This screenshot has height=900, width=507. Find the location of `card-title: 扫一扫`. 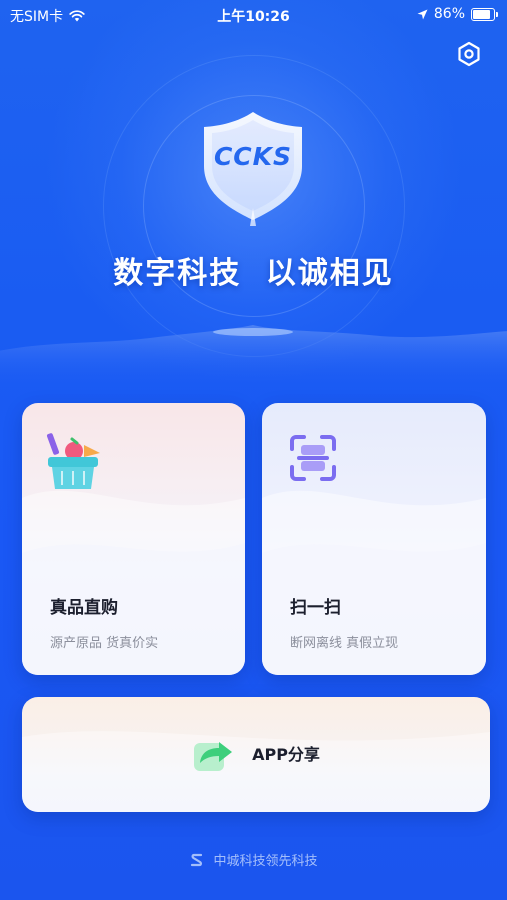

card-title: 扫一扫 is located at coordinates (315, 608).